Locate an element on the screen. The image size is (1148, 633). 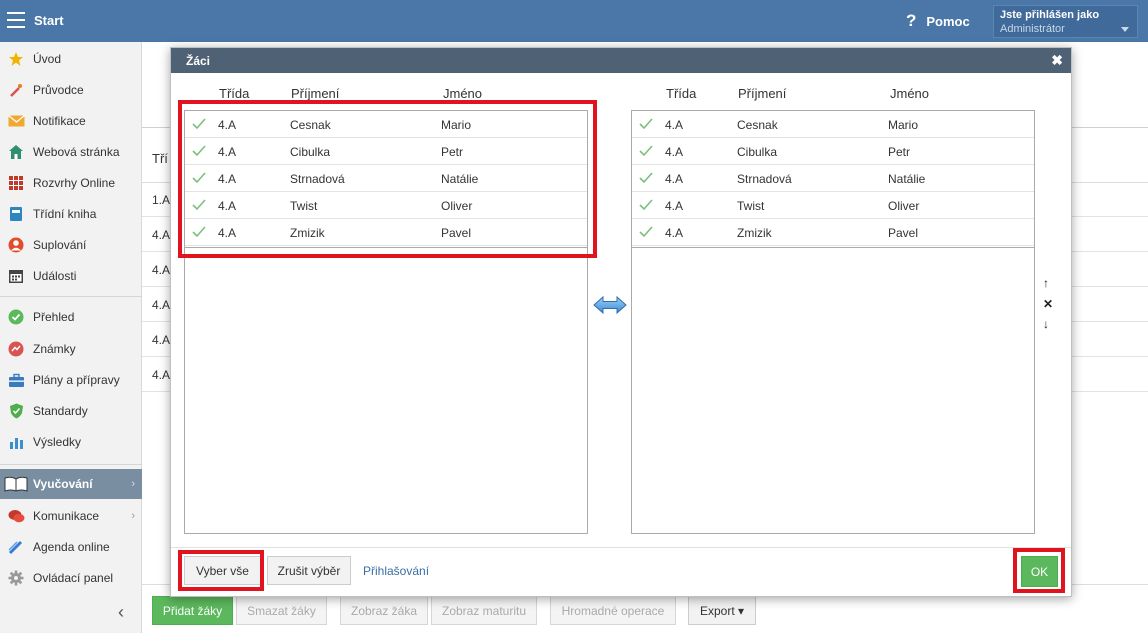
wand-icon is located at coordinates (16, 90).